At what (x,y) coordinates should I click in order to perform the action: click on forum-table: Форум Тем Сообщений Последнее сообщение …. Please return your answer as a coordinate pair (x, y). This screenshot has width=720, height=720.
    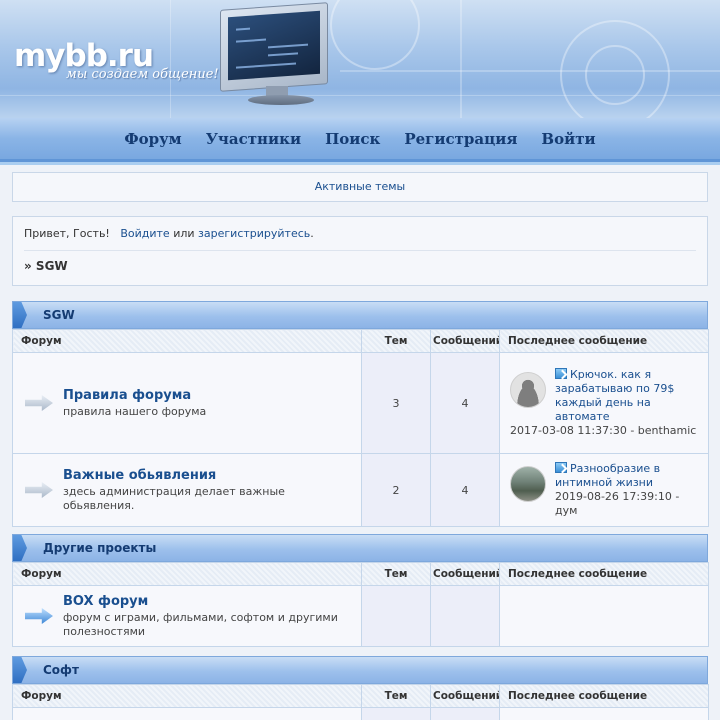
    Looking at the image, I should click on (360, 604).